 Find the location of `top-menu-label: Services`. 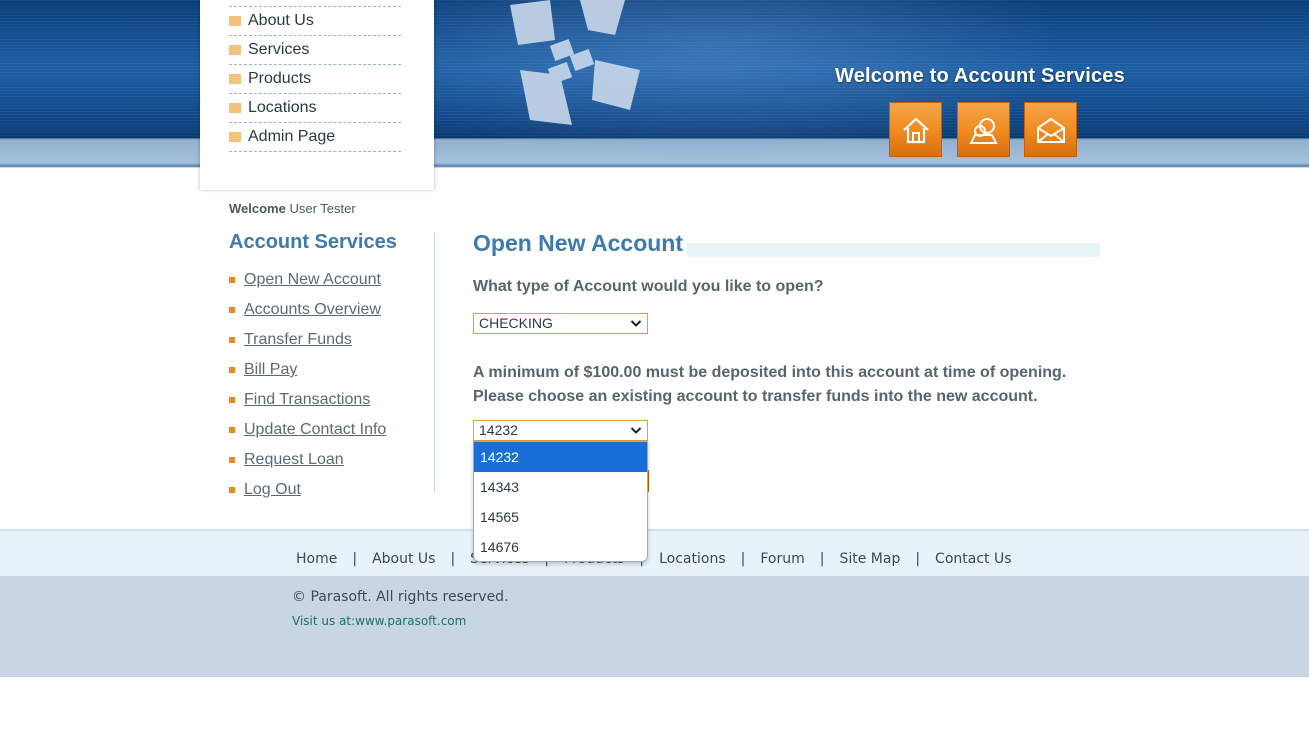

top-menu-label: Services is located at coordinates (279, 49).